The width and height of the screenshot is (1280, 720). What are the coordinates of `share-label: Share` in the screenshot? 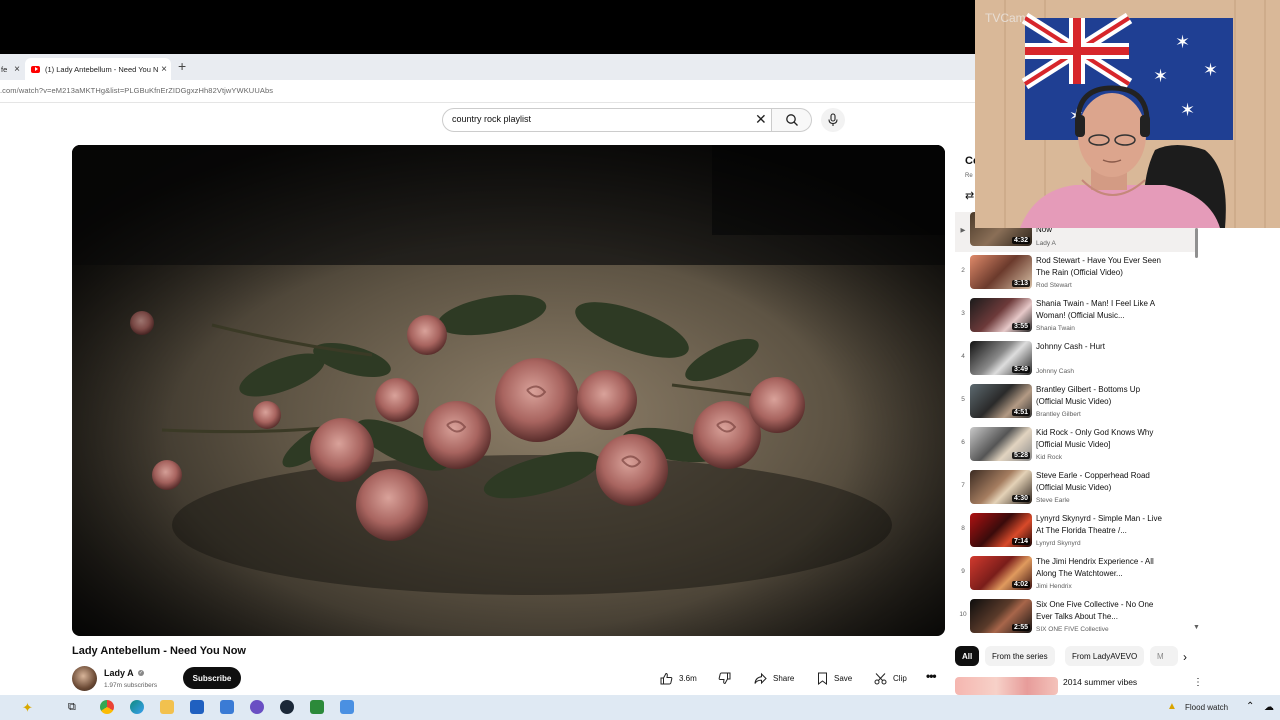 It's located at (784, 678).